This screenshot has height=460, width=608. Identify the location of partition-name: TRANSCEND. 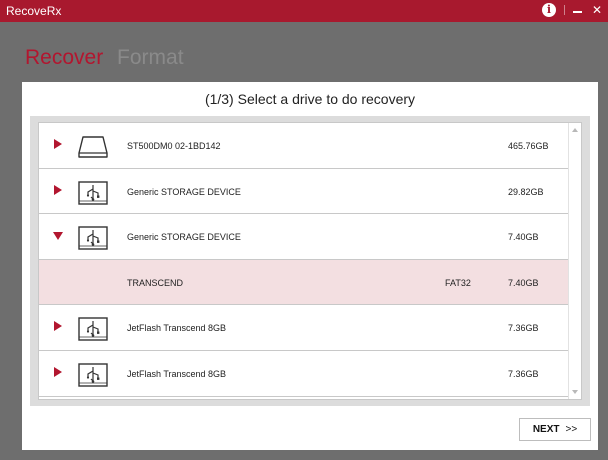
(155, 282).